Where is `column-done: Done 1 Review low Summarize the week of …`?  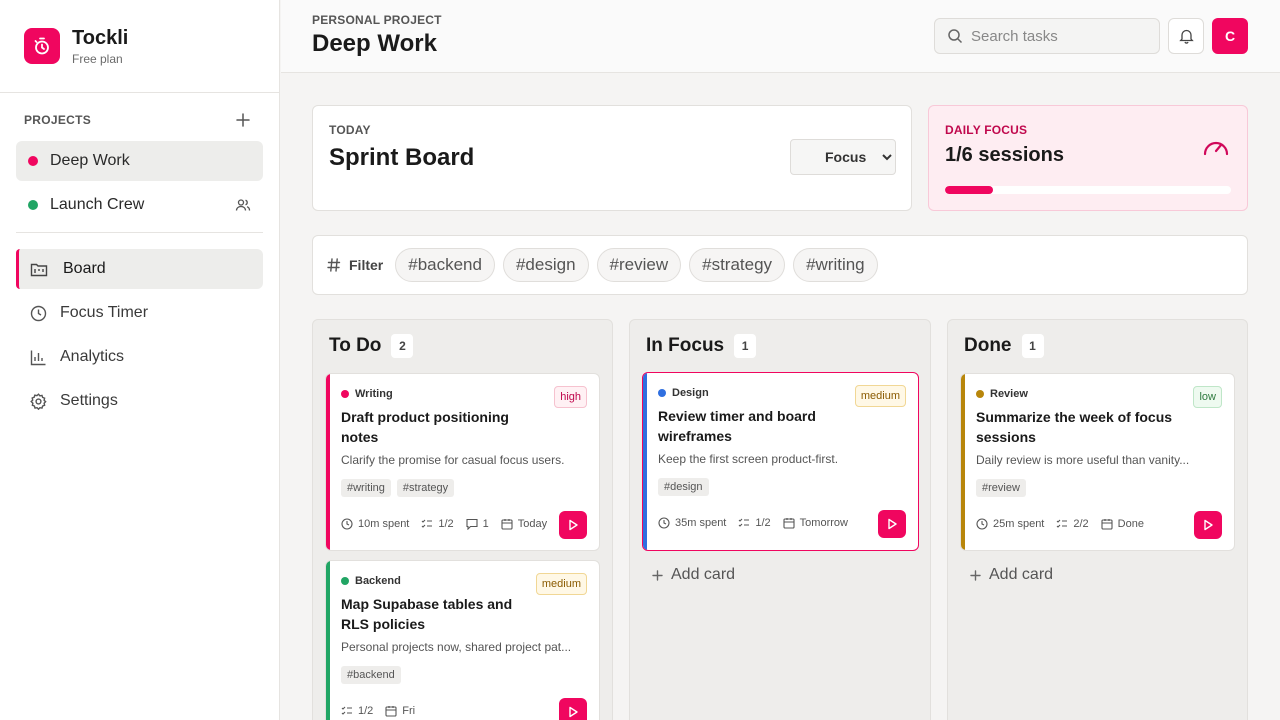
column-done: Done 1 Review low Summarize the week of … is located at coordinates (1097, 519).